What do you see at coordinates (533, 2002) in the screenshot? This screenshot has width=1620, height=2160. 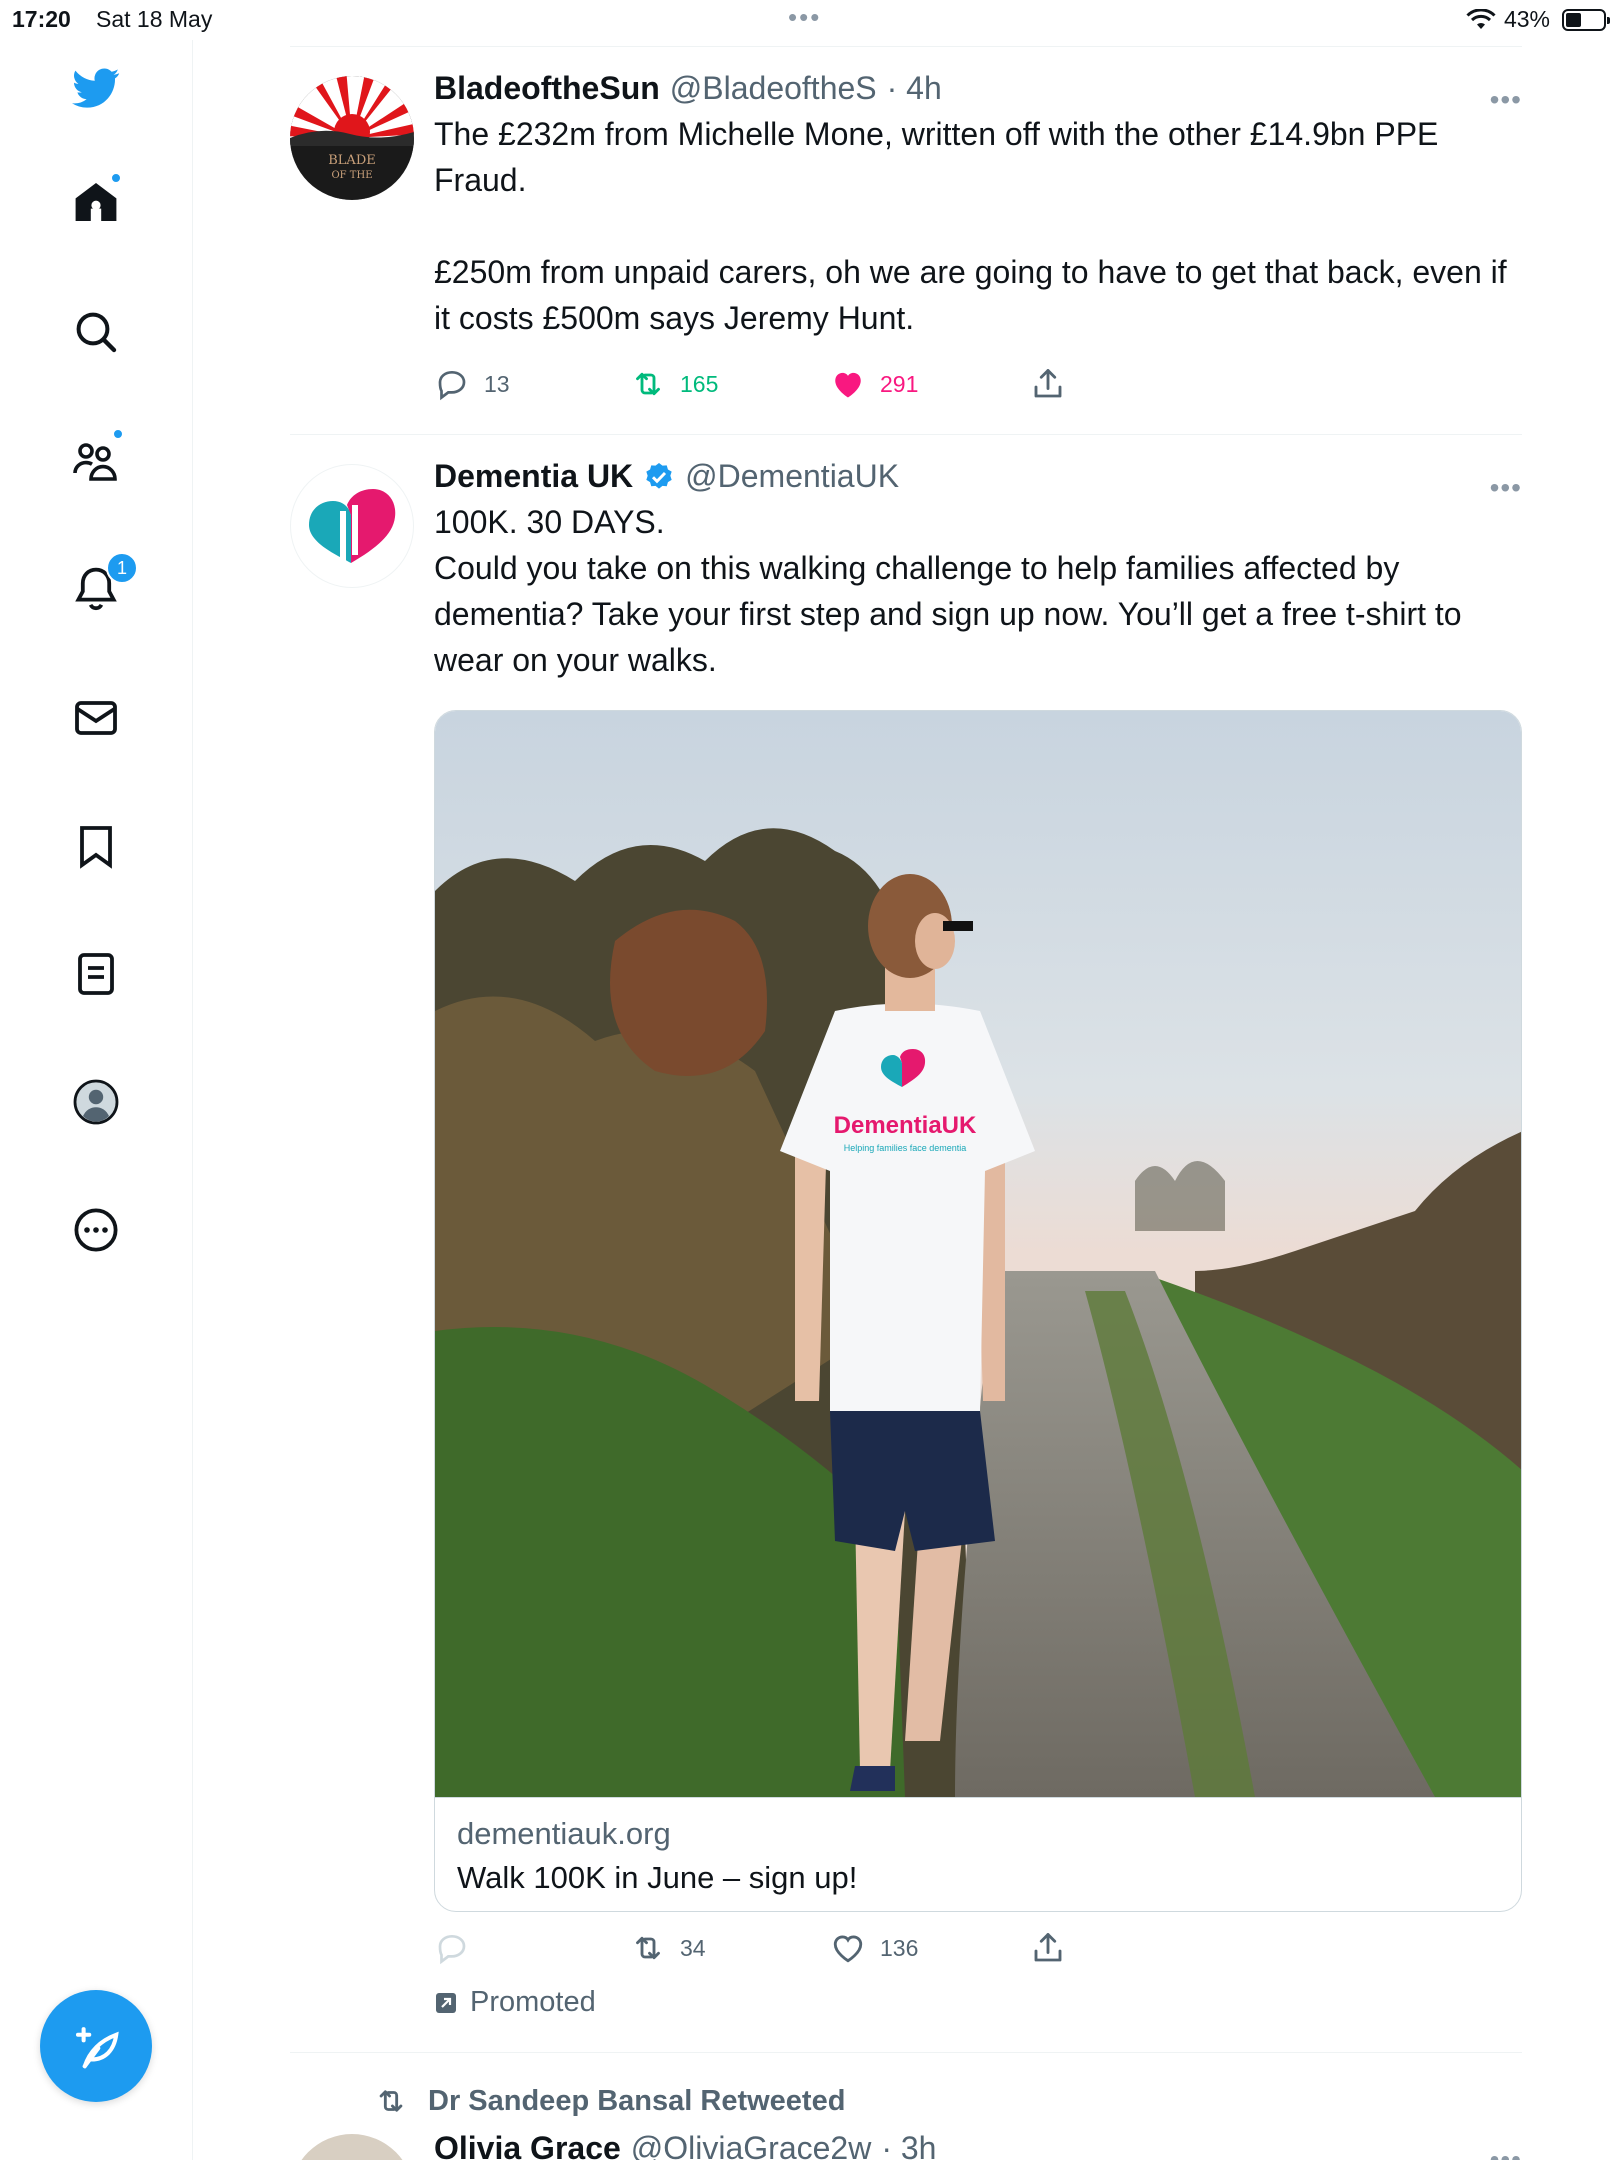 I see `promoted-text: Promoted` at bounding box center [533, 2002].